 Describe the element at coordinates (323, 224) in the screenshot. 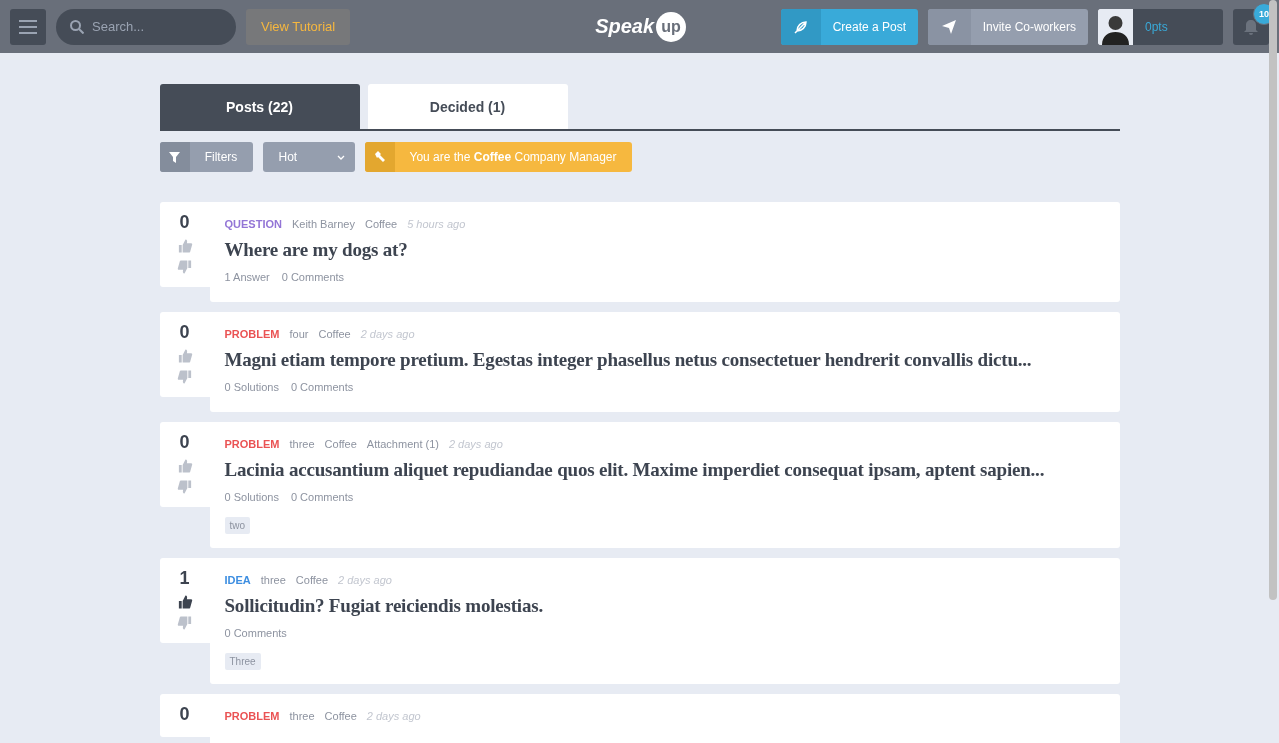

I see `post-meta: Keith Barney` at that location.